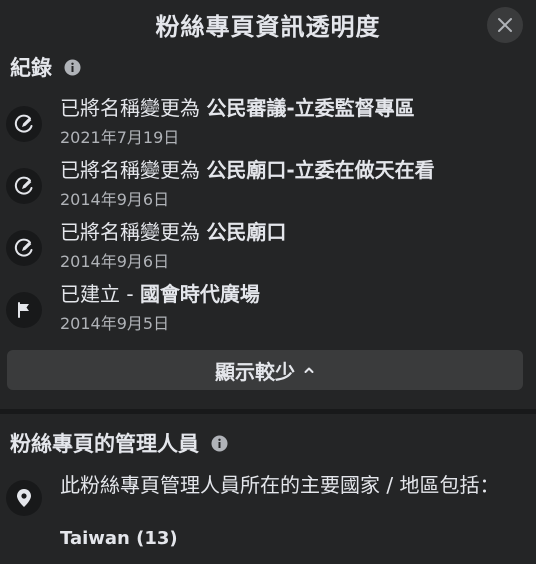 The width and height of the screenshot is (536, 564). I want to click on history-item-date: 2021年7月19日, so click(120, 137).